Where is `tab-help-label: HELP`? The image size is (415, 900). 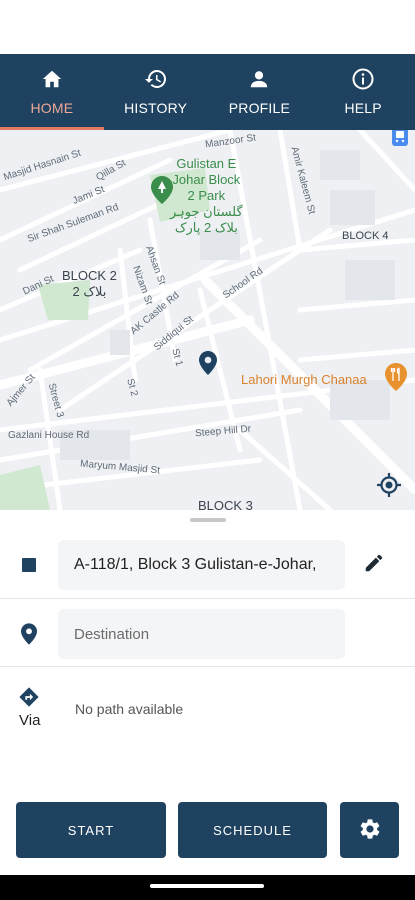 tab-help-label: HELP is located at coordinates (363, 108).